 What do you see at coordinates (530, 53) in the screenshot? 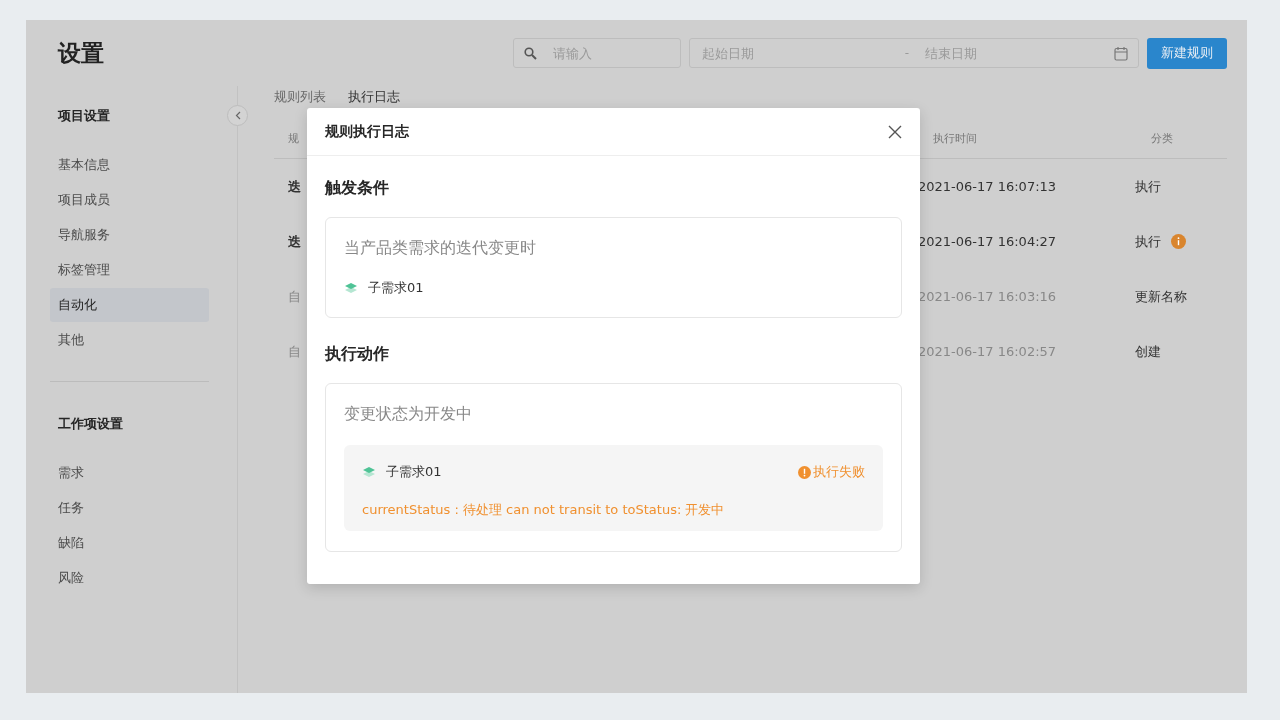
I see `search-icon` at bounding box center [530, 53].